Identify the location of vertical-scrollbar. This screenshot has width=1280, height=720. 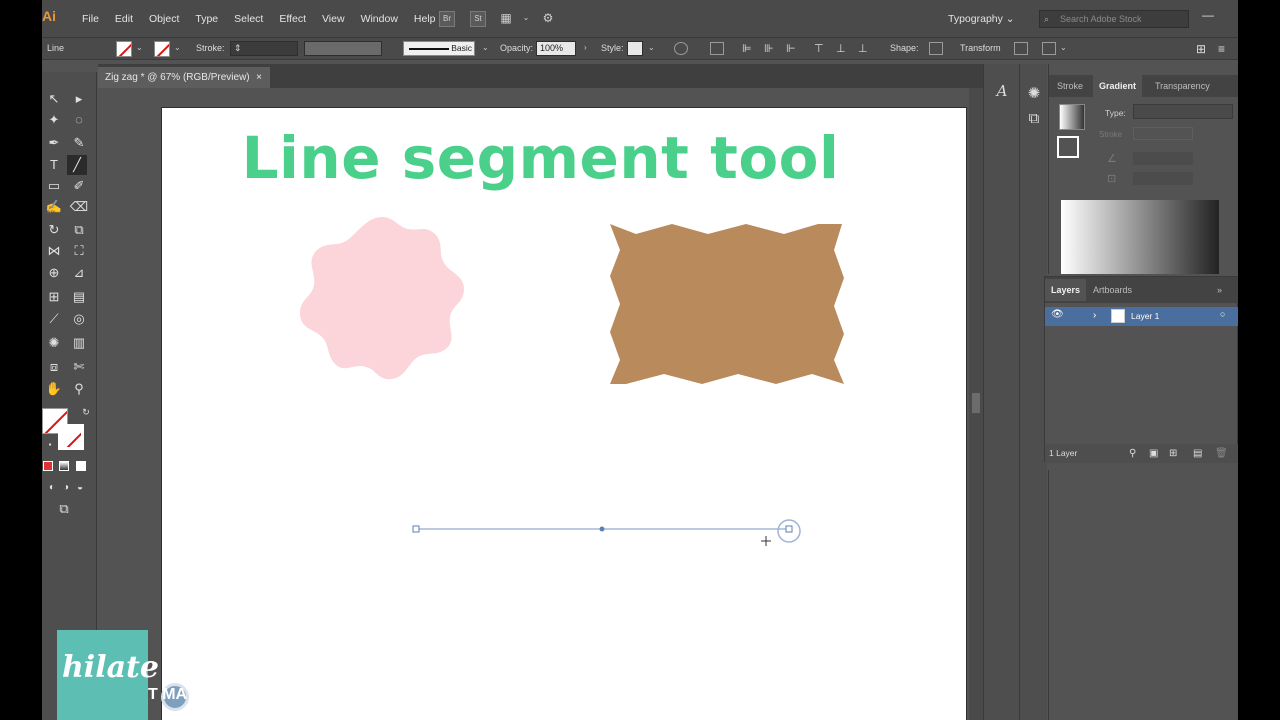
(976, 404).